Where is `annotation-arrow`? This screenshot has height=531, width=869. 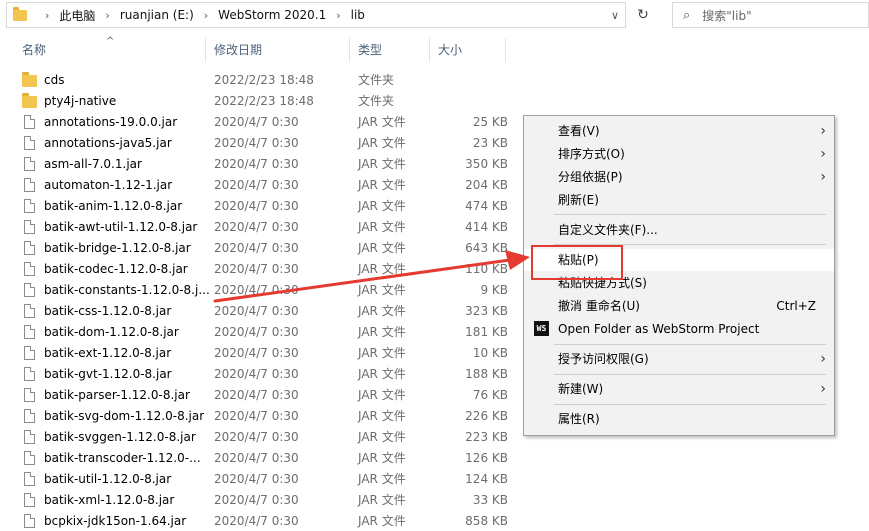 annotation-arrow is located at coordinates (371, 276).